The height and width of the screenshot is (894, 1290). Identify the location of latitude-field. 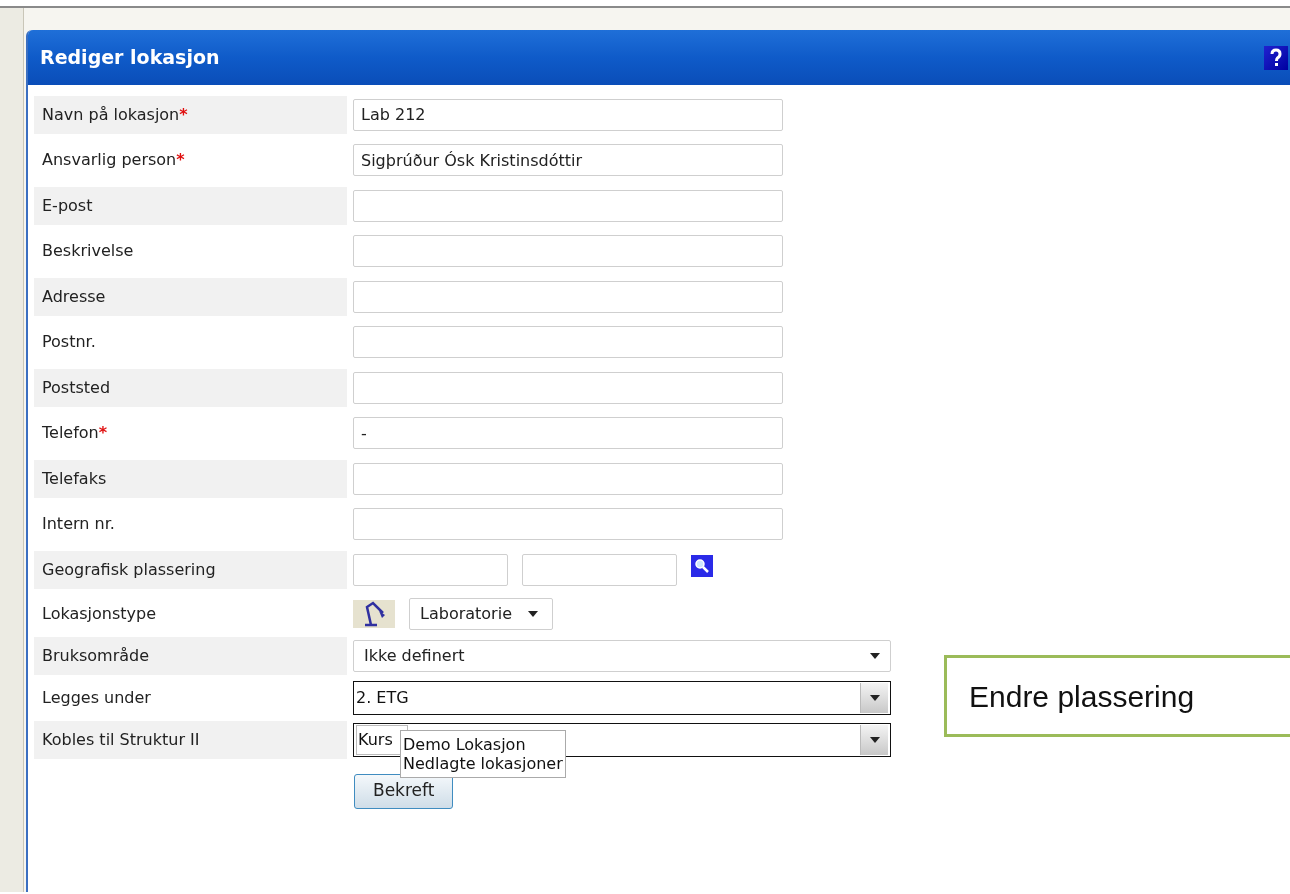
(430, 569).